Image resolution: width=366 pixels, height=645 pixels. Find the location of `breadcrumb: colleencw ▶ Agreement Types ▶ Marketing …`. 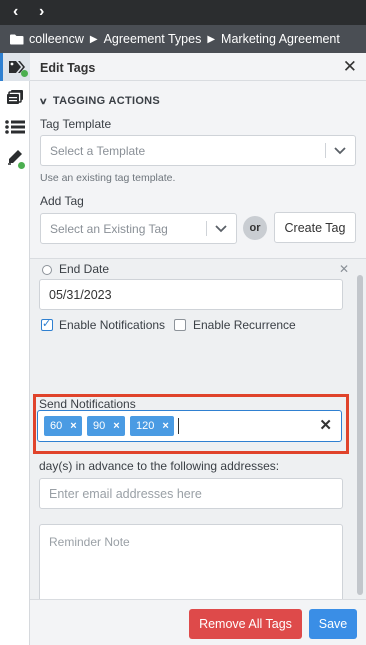

breadcrumb: colleencw ▶ Agreement Types ▶ Marketing … is located at coordinates (183, 39).